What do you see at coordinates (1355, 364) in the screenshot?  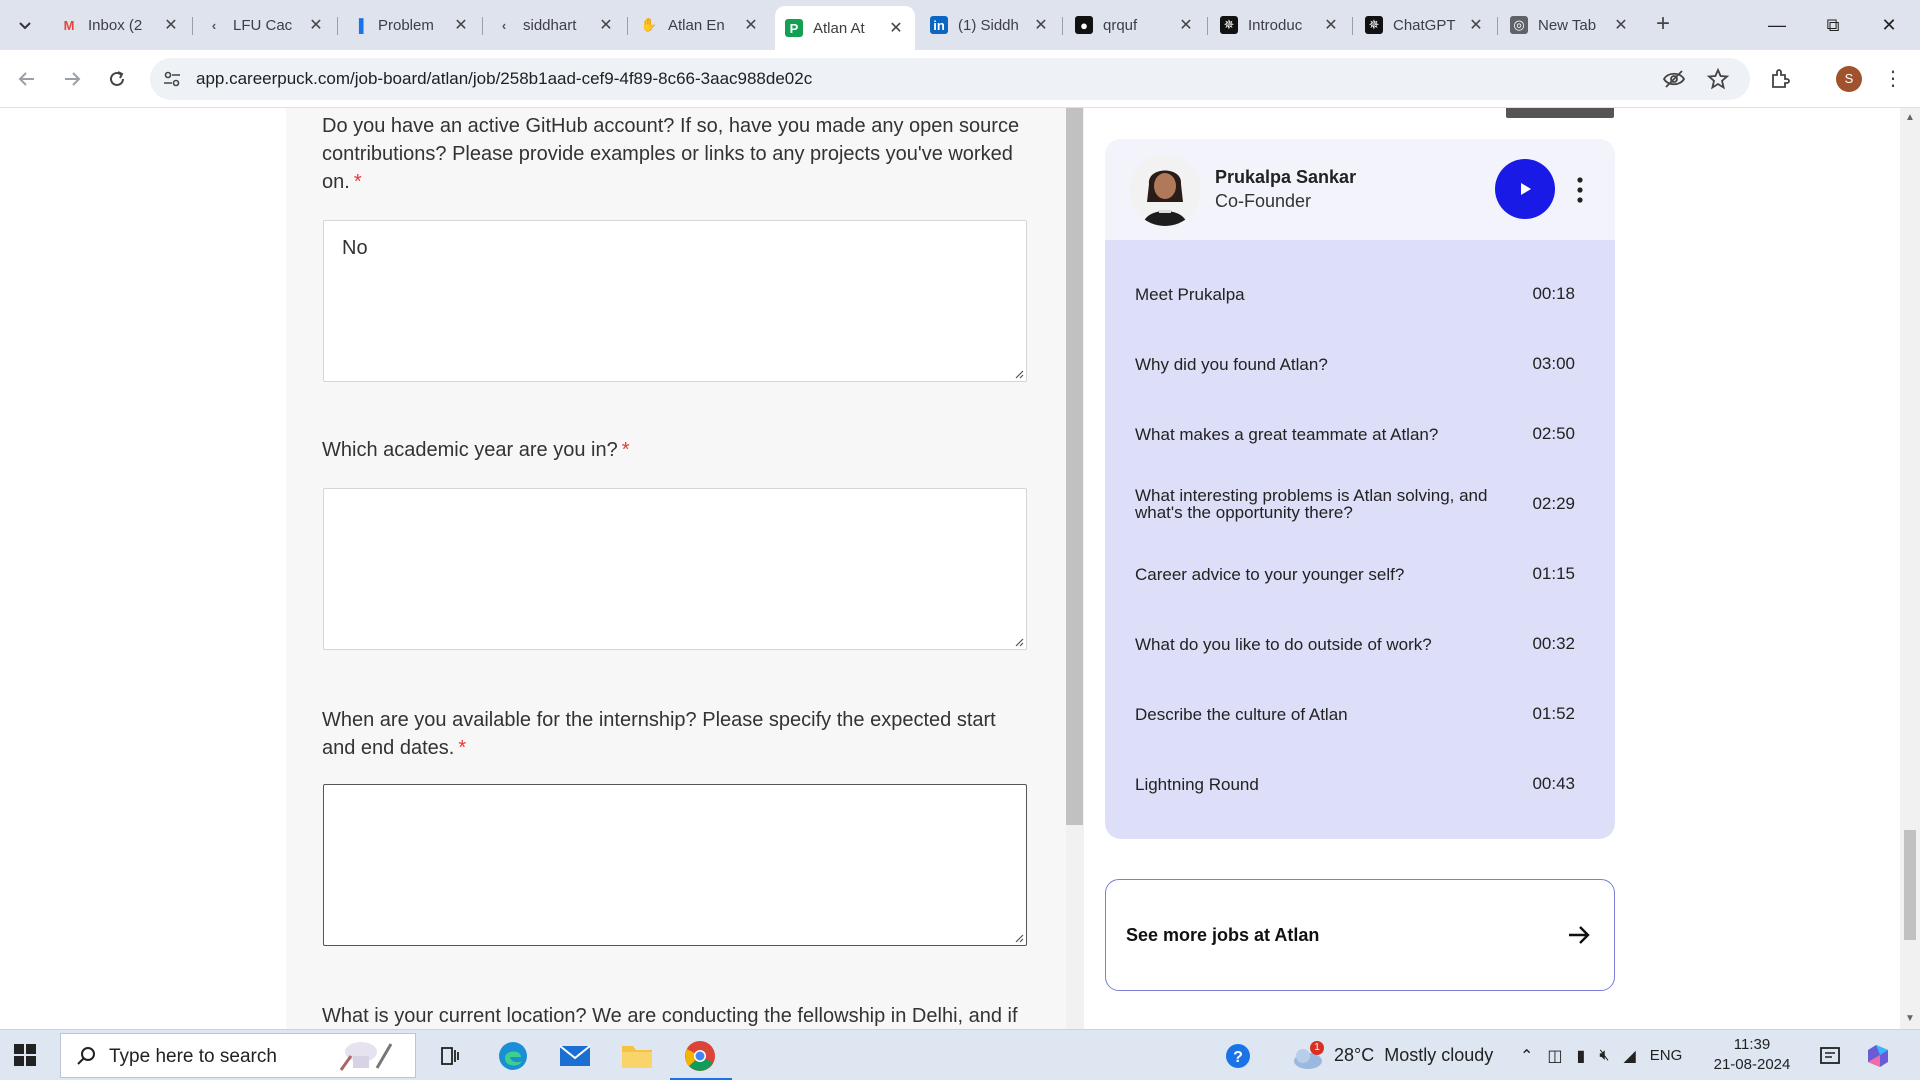 I see `video-chapter: Why did you found Atlan? 03:00` at bounding box center [1355, 364].